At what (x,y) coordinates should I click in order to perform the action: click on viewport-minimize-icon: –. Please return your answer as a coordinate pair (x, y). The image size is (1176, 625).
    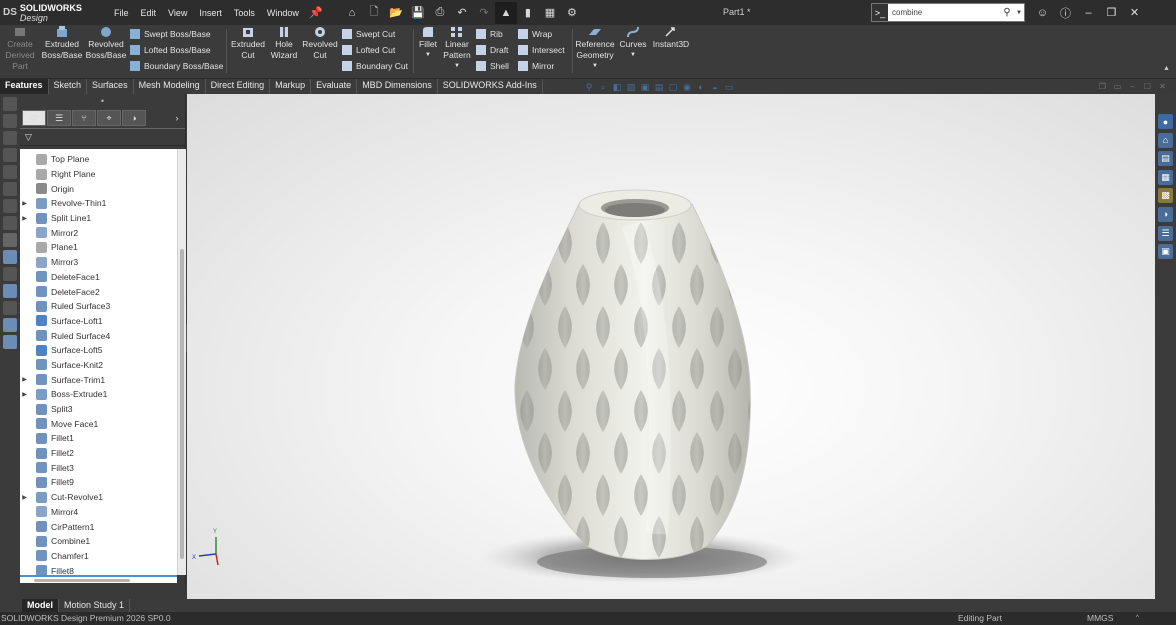
    Looking at the image, I should click on (1132, 86).